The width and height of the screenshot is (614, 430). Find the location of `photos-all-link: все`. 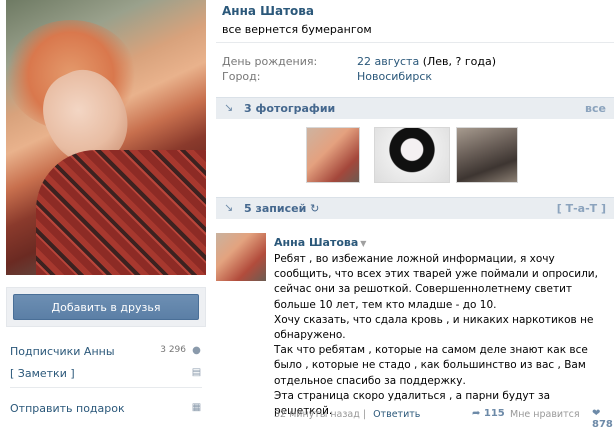

photos-all-link: все is located at coordinates (595, 108).